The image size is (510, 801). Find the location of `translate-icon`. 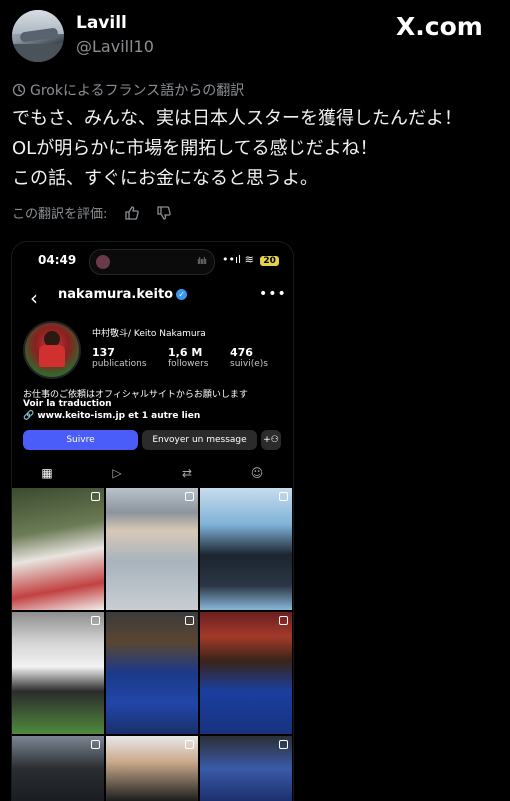

translate-icon is located at coordinates (19, 90).